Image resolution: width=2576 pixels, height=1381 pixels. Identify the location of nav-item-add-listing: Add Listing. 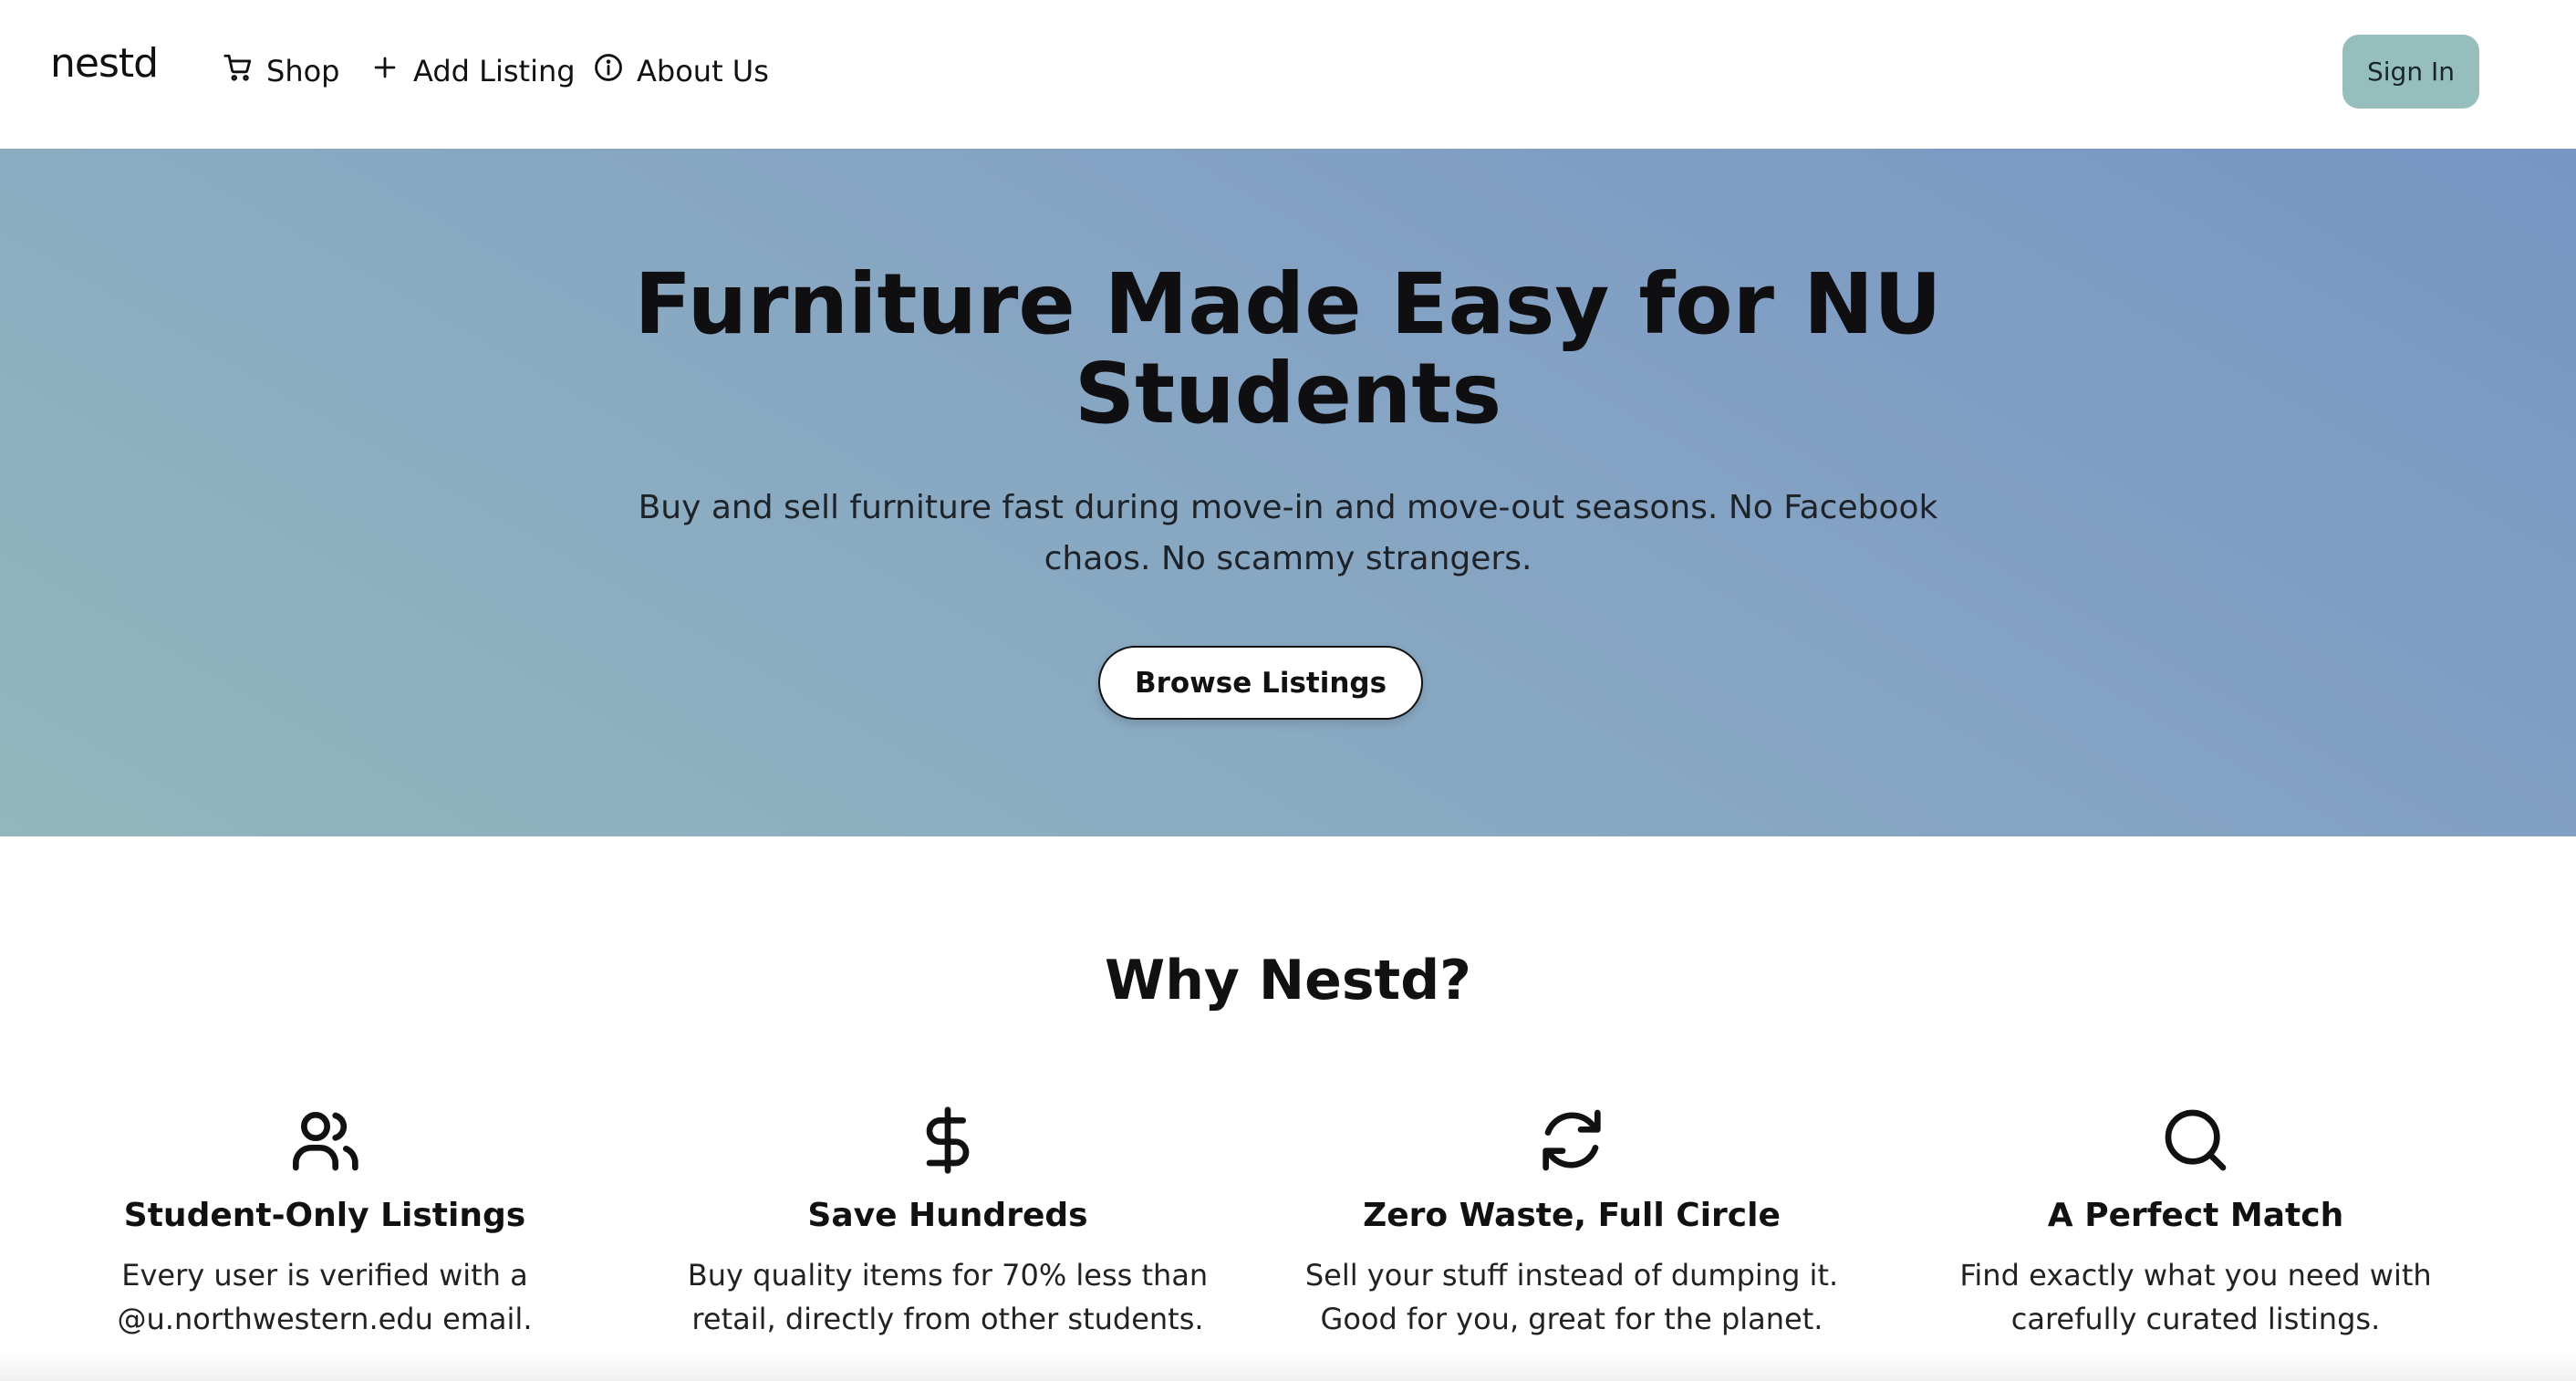
(472, 71).